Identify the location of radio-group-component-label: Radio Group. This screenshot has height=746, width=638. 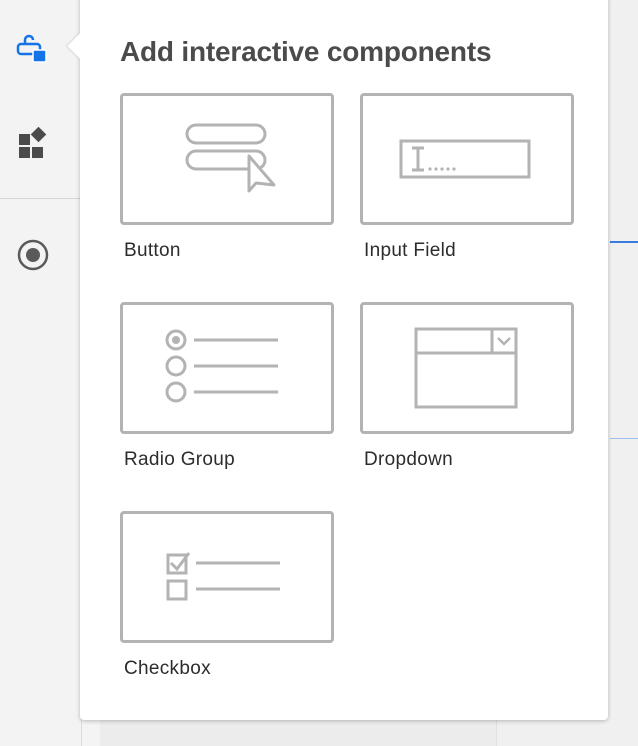
(180, 459).